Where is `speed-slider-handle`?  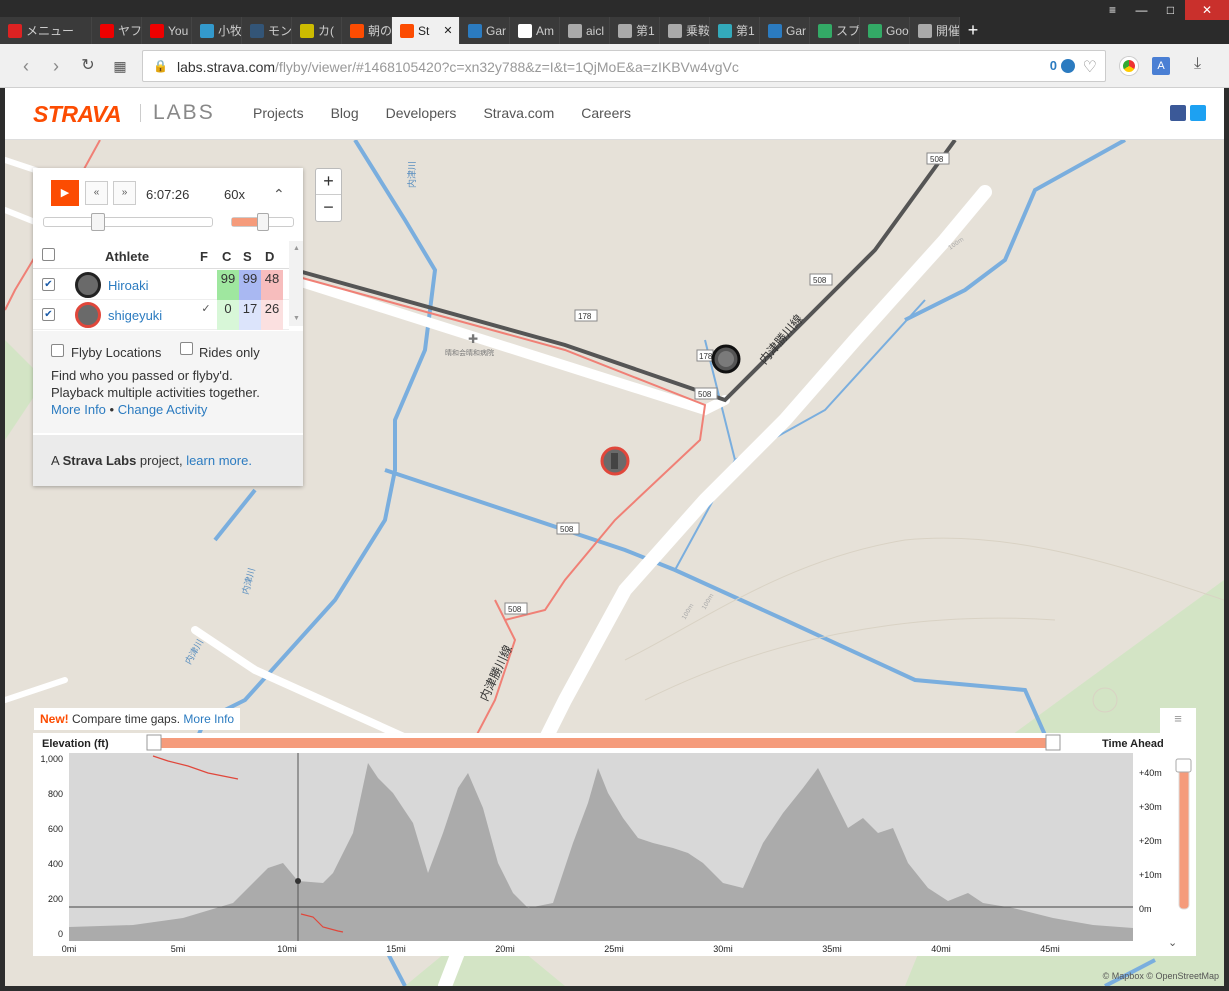 speed-slider-handle is located at coordinates (262, 222).